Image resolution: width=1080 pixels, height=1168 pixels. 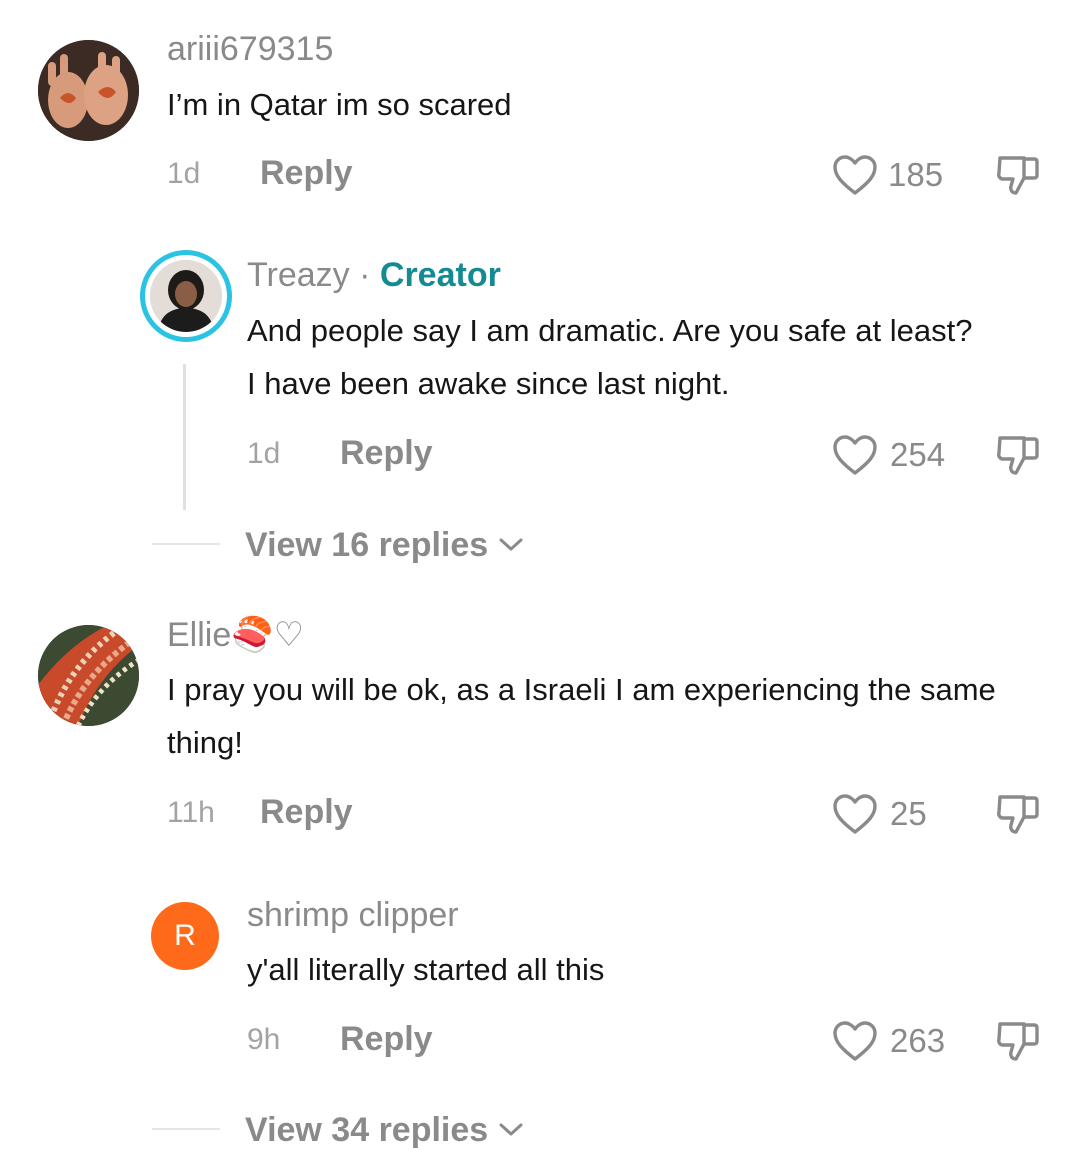 I want to click on view-replies-button: View 16 replies, so click(x=384, y=545).